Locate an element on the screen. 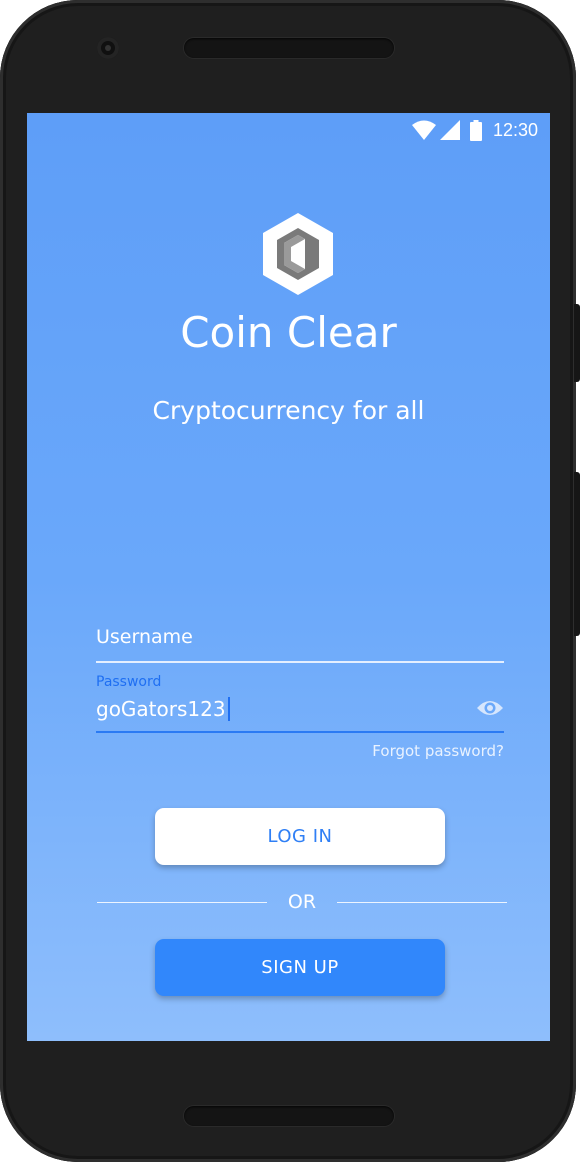  app-title: Coin Clear is located at coordinates (288, 332).